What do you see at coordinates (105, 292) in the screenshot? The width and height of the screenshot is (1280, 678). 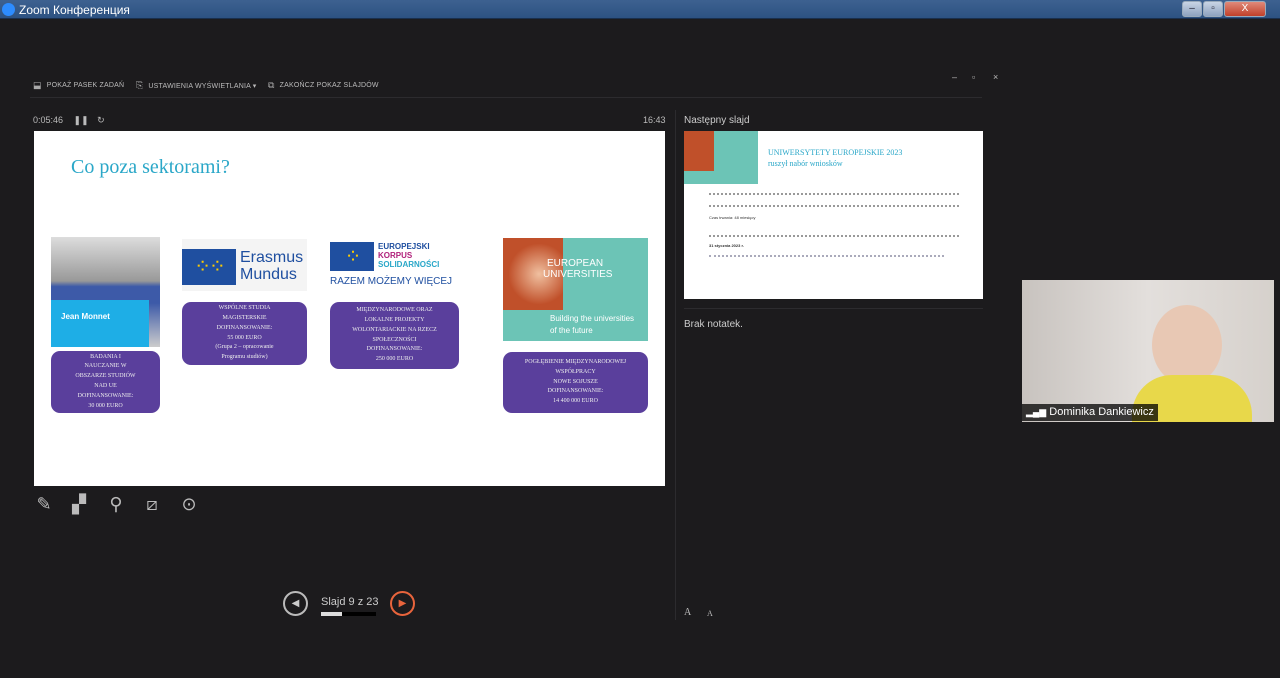 I see `jean-monnet-image: Jean Monnet` at bounding box center [105, 292].